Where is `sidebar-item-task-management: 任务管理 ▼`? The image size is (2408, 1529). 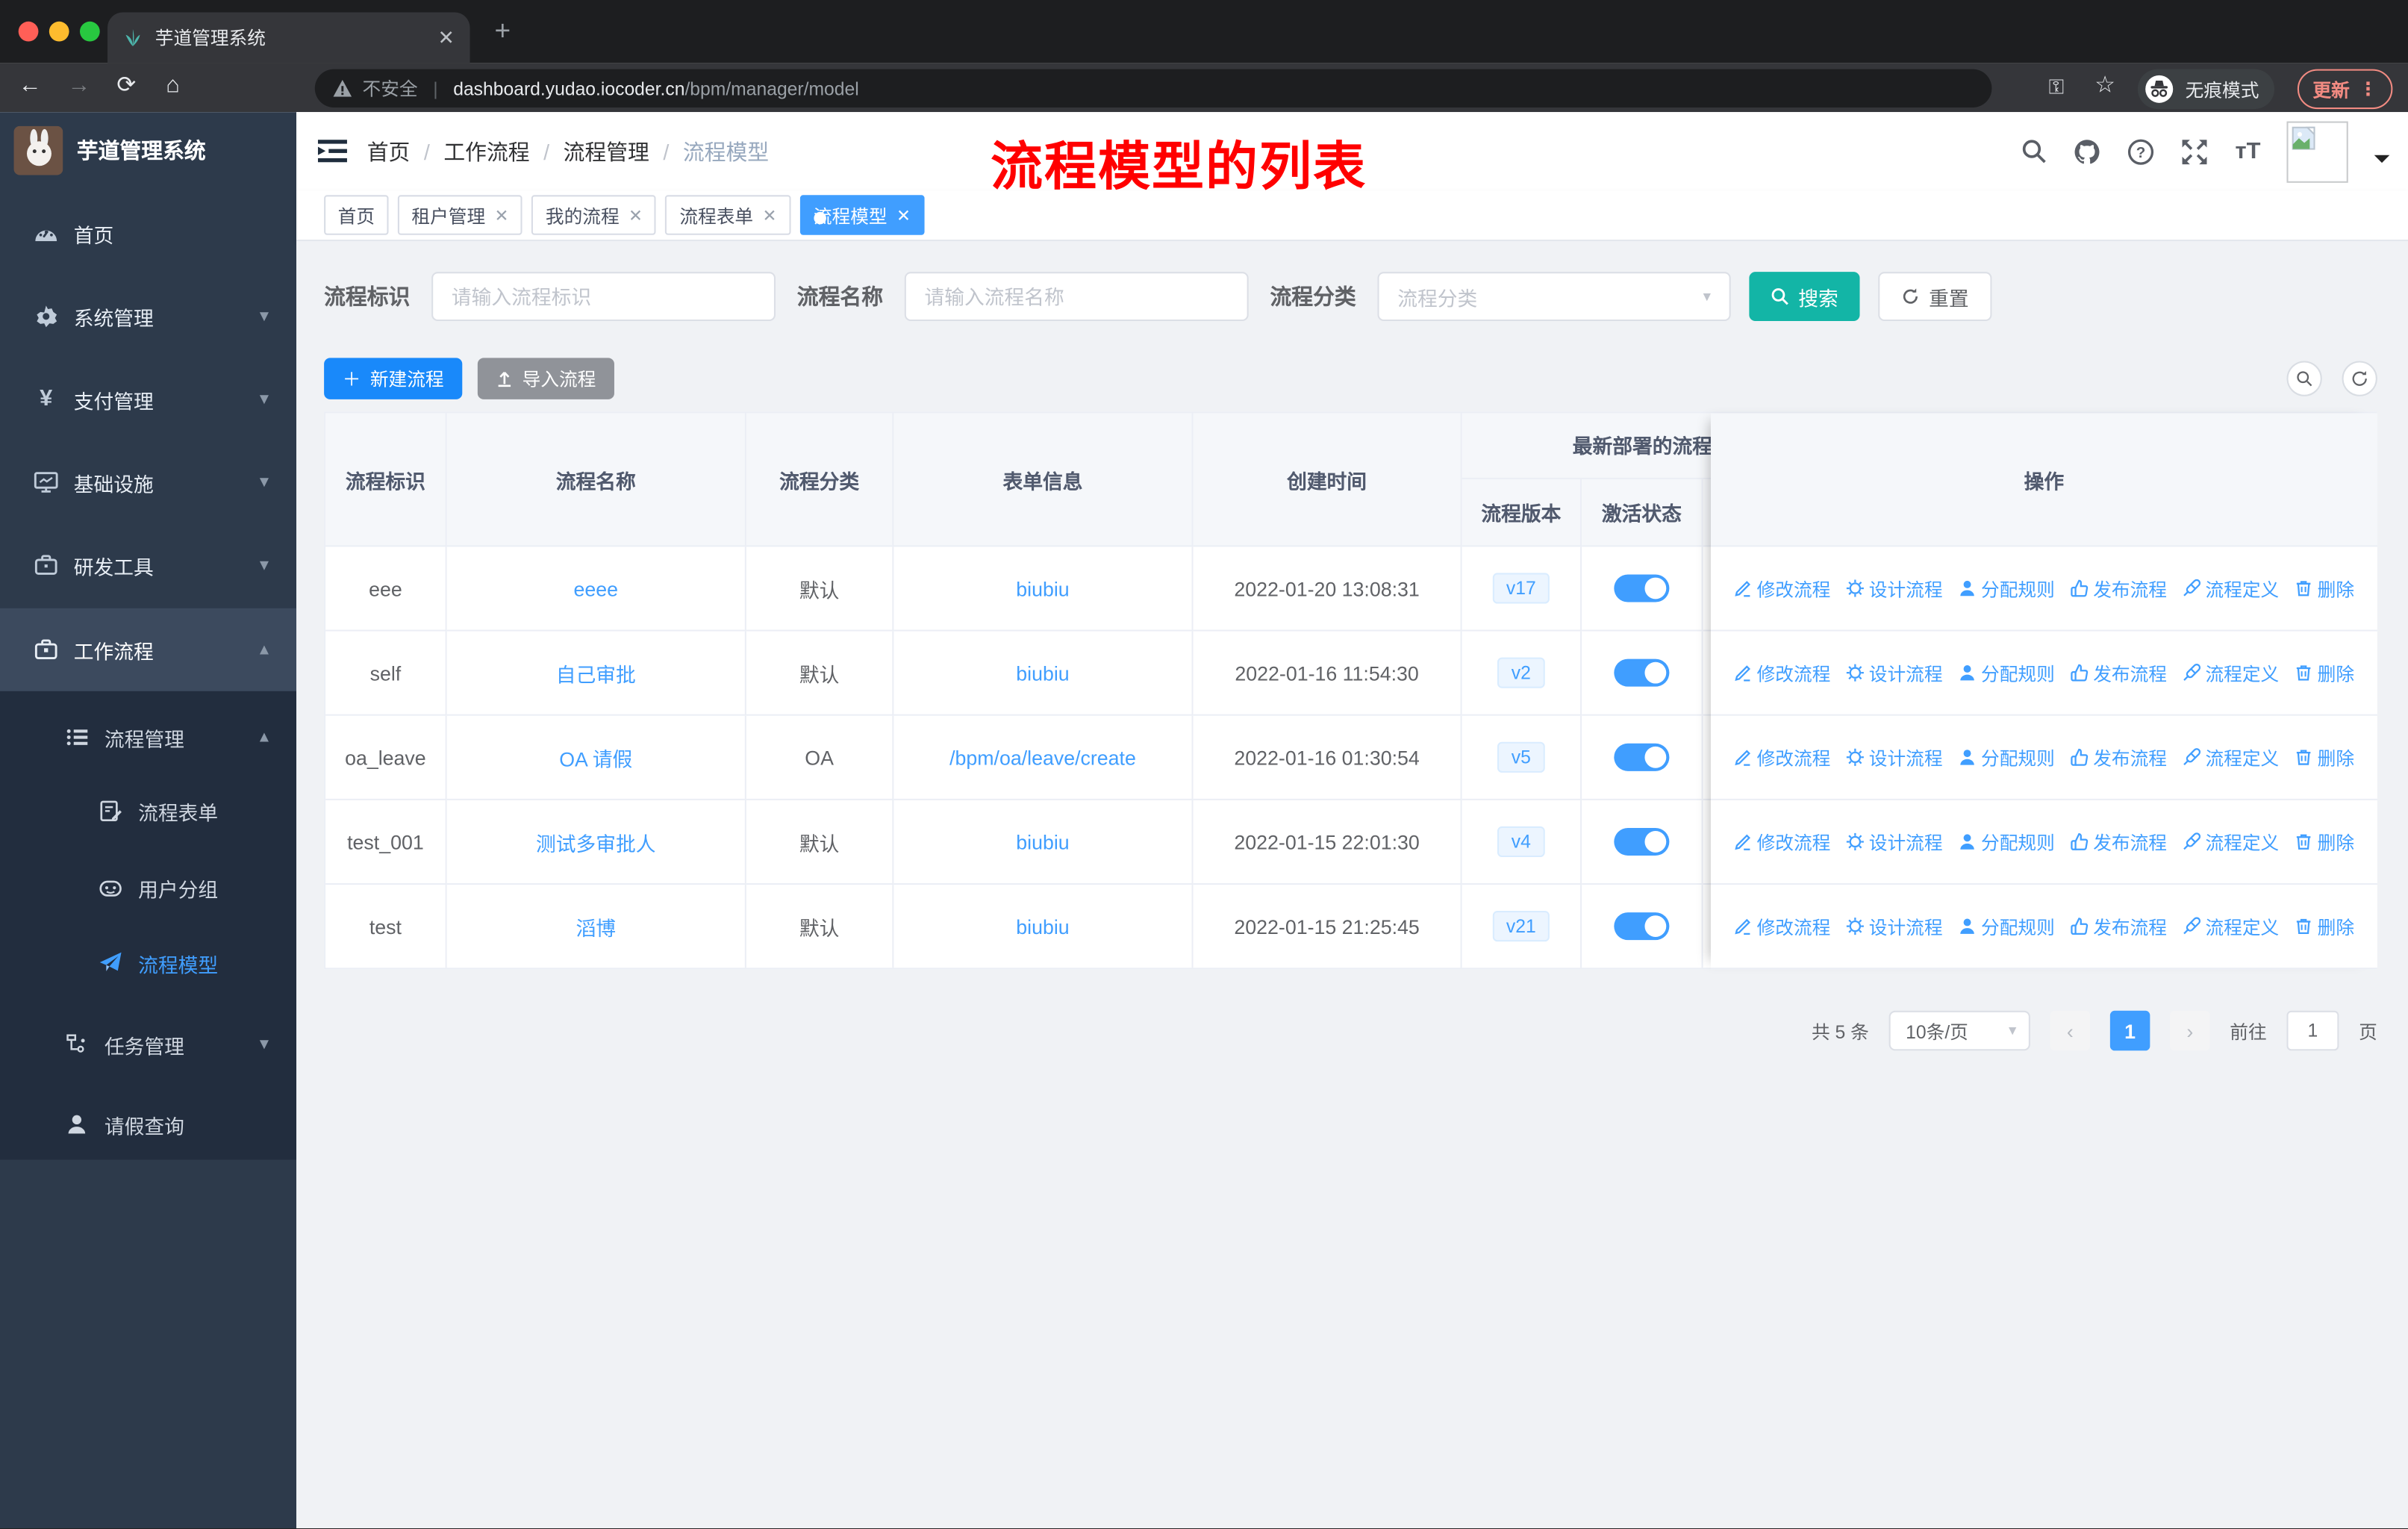 sidebar-item-task-management: 任务管理 ▼ is located at coordinates (148, 1044).